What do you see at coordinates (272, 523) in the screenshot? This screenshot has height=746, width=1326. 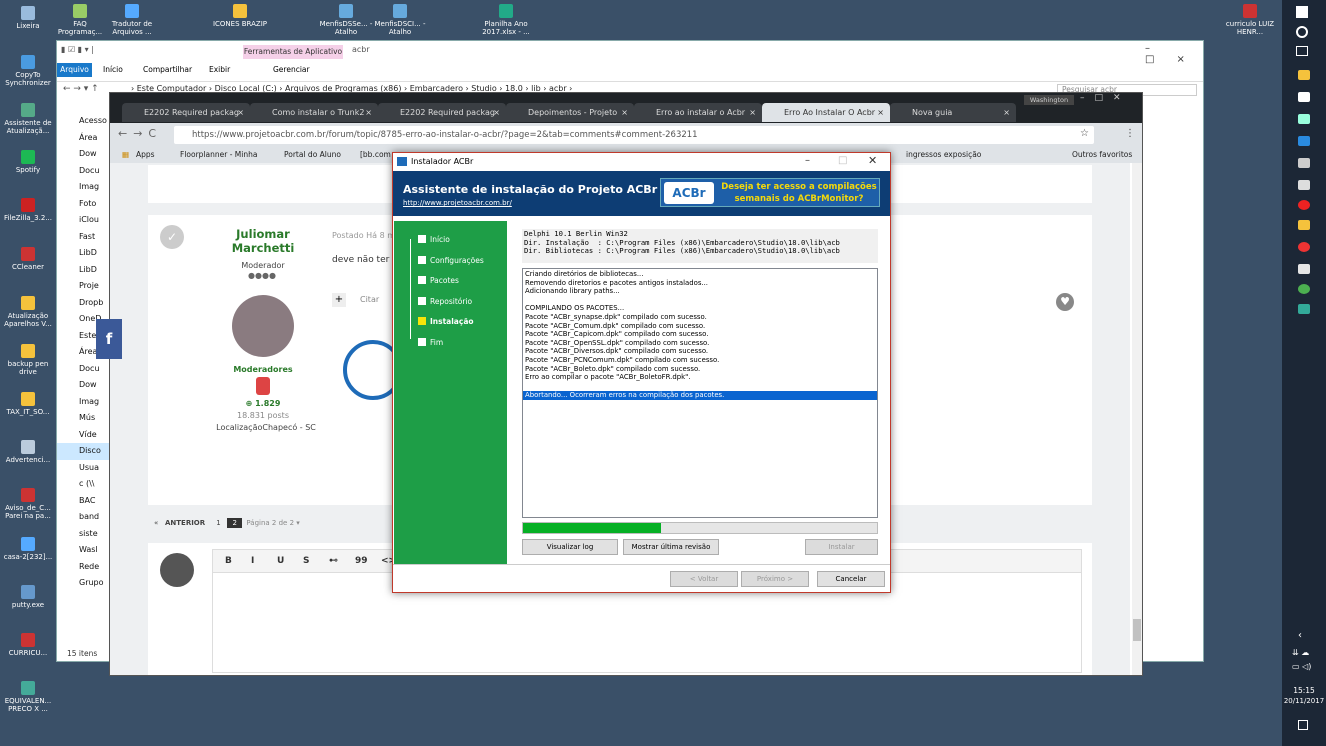 I see `page-jump: Página 2 de 2 ▾` at bounding box center [272, 523].